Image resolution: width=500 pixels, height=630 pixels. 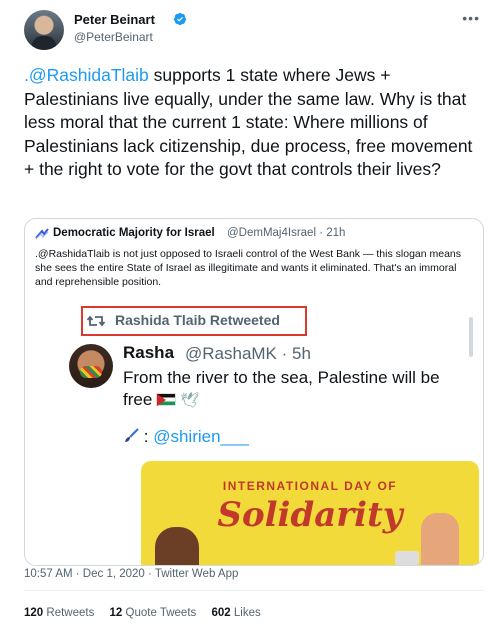 I want to click on artist-credit: : @shirien___, so click(x=186, y=437).